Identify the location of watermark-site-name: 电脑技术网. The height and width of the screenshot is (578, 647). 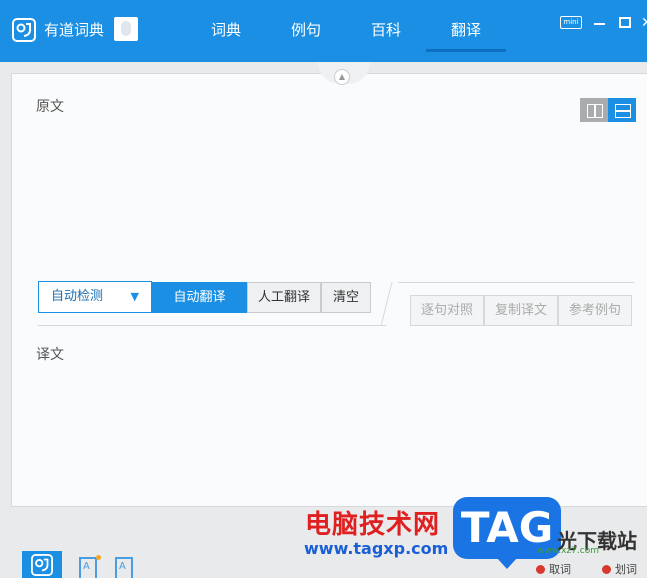
(373, 525).